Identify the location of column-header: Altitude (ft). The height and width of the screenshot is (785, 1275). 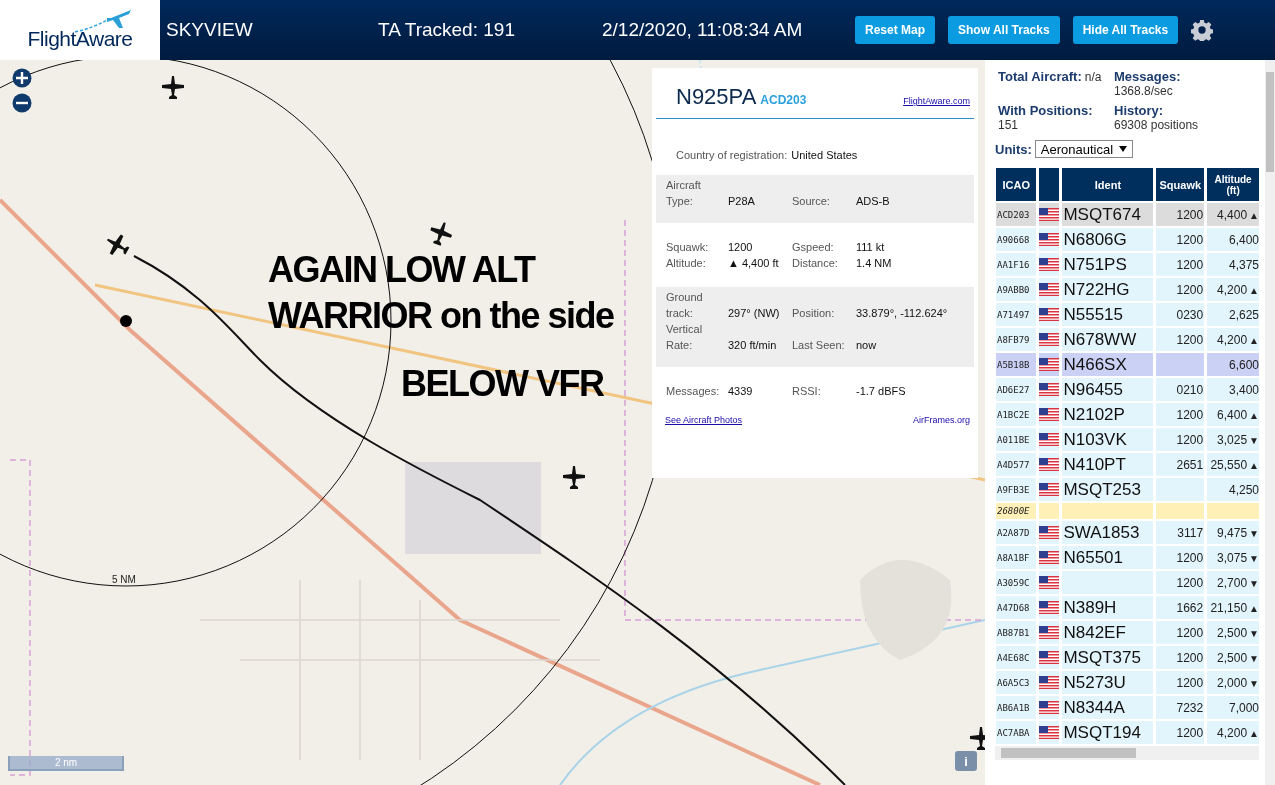
(1233, 184).